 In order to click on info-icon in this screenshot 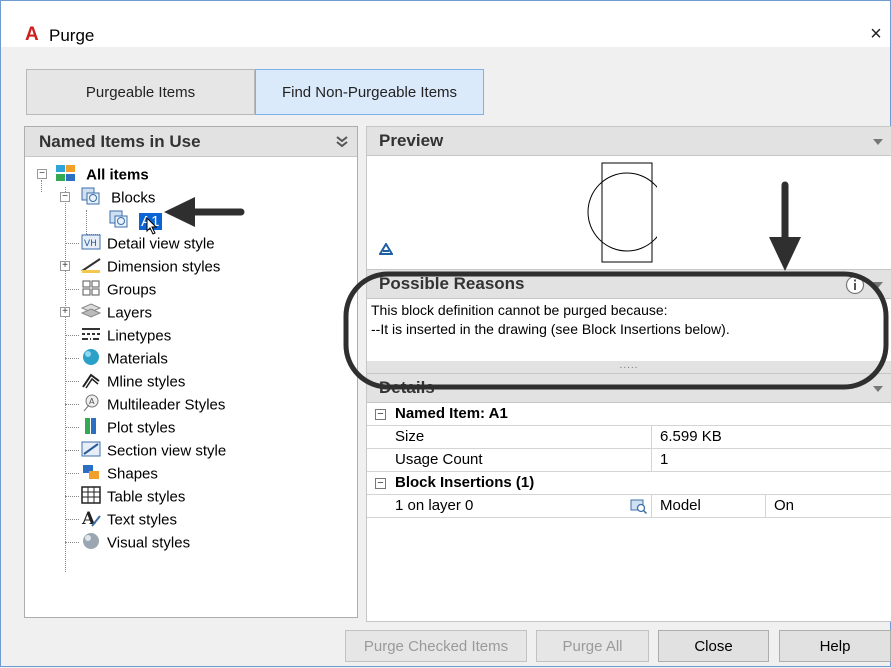, I will do `click(855, 289)`.